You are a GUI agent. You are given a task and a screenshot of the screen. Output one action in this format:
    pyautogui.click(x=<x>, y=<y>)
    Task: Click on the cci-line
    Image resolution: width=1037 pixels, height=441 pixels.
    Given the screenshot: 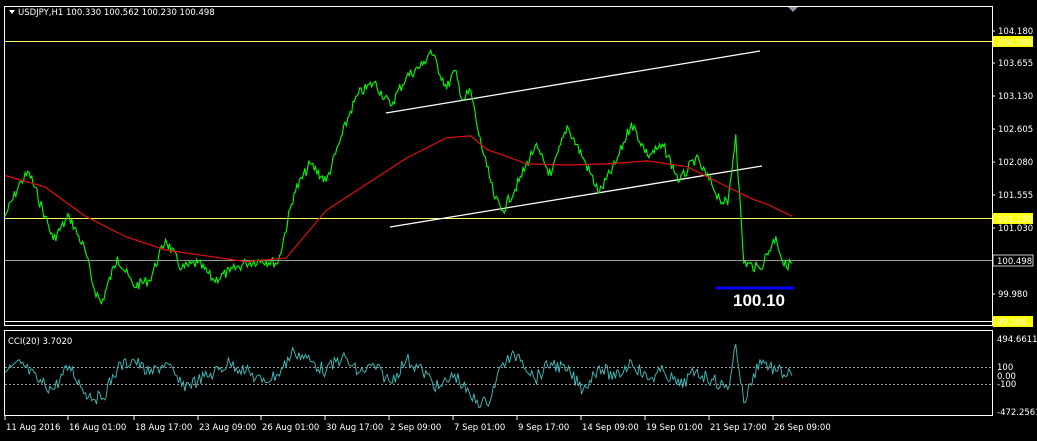 What is the action you would take?
    pyautogui.click(x=398, y=376)
    